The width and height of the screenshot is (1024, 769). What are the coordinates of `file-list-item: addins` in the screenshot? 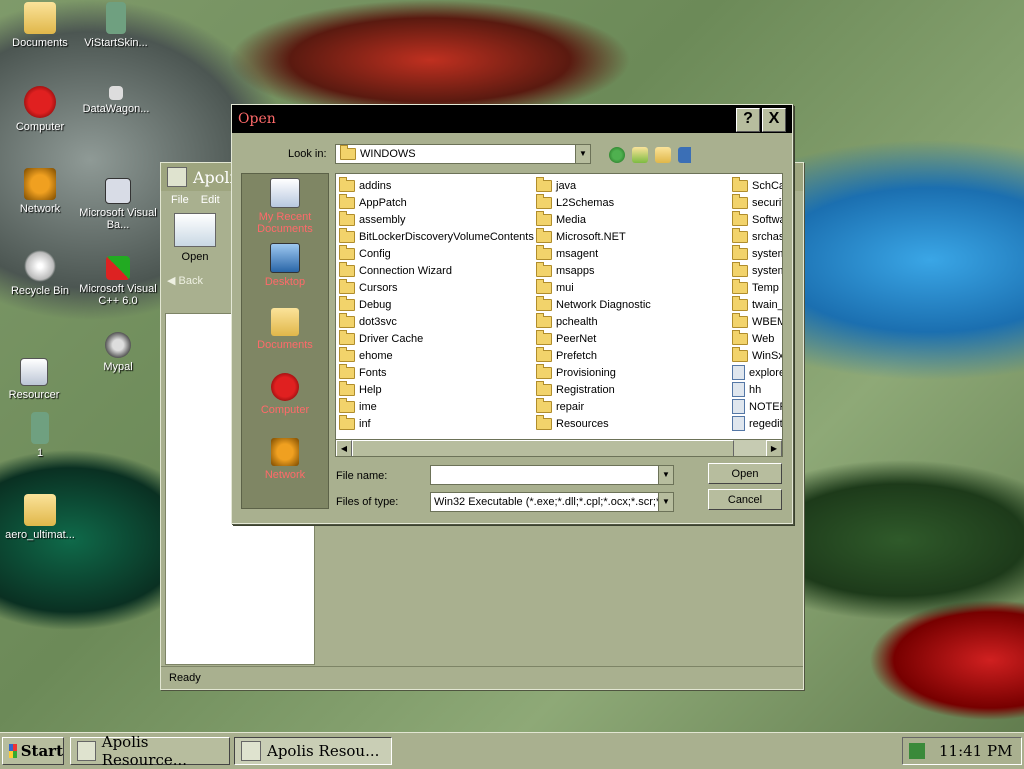 It's located at (436, 185).